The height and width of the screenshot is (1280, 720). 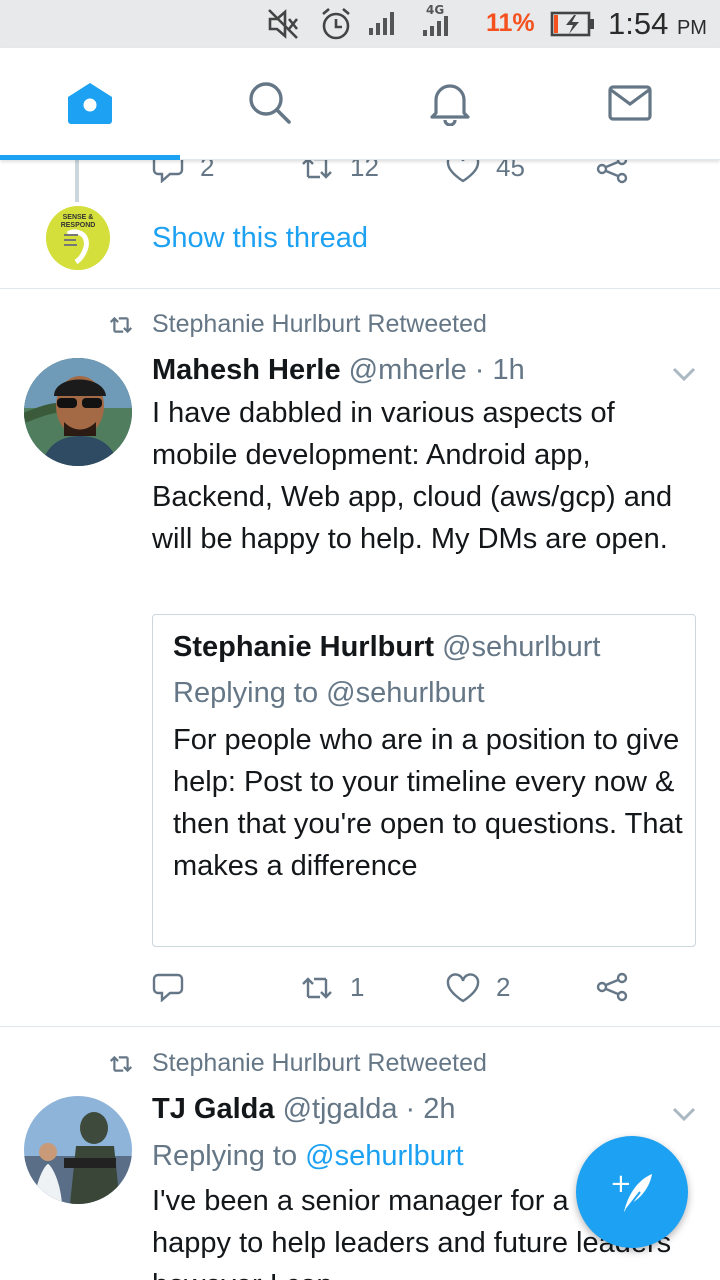 What do you see at coordinates (360, 24) in the screenshot?
I see `status-bar: 4G 11% 1:54 PM` at bounding box center [360, 24].